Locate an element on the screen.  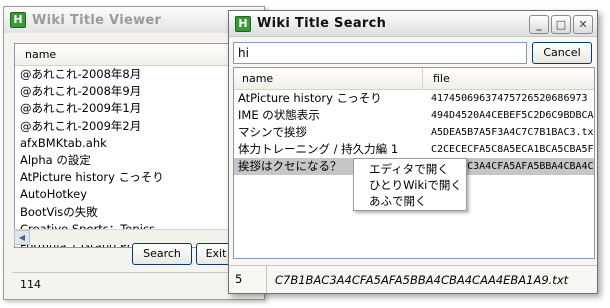
list-item: Alpha の設定 is located at coordinates (125, 160).